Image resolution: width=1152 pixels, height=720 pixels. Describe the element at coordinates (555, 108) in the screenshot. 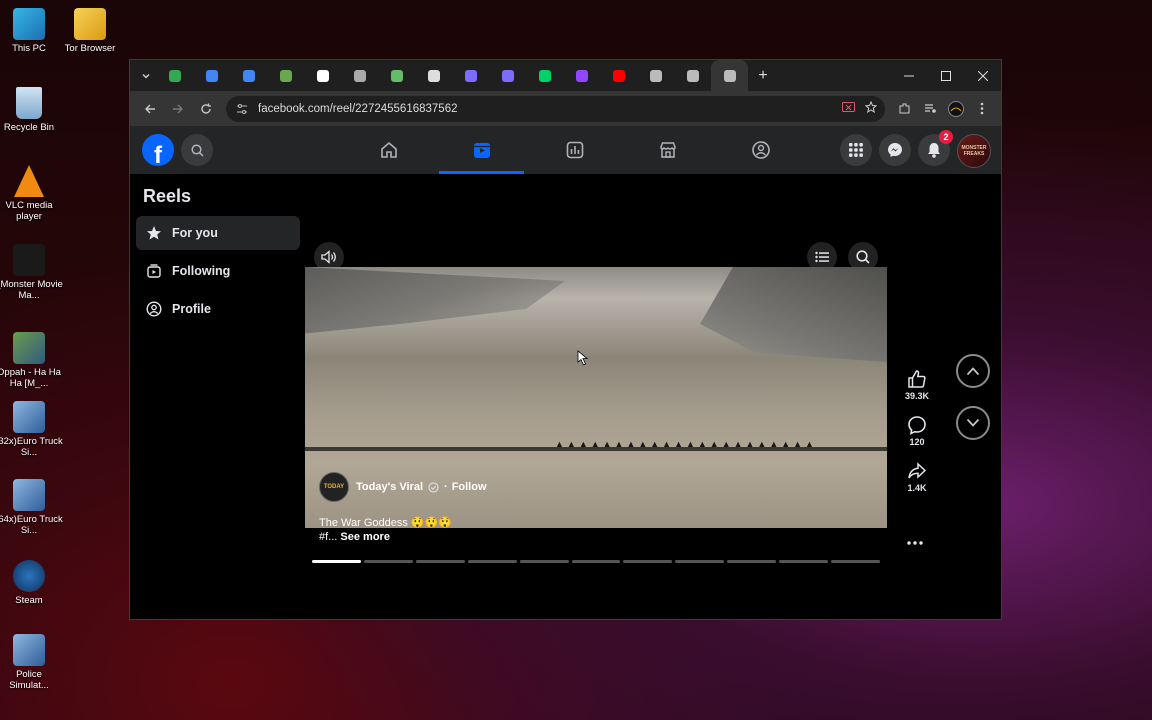

I see `address-bar: facebook.com/reel/2272455616837562` at that location.